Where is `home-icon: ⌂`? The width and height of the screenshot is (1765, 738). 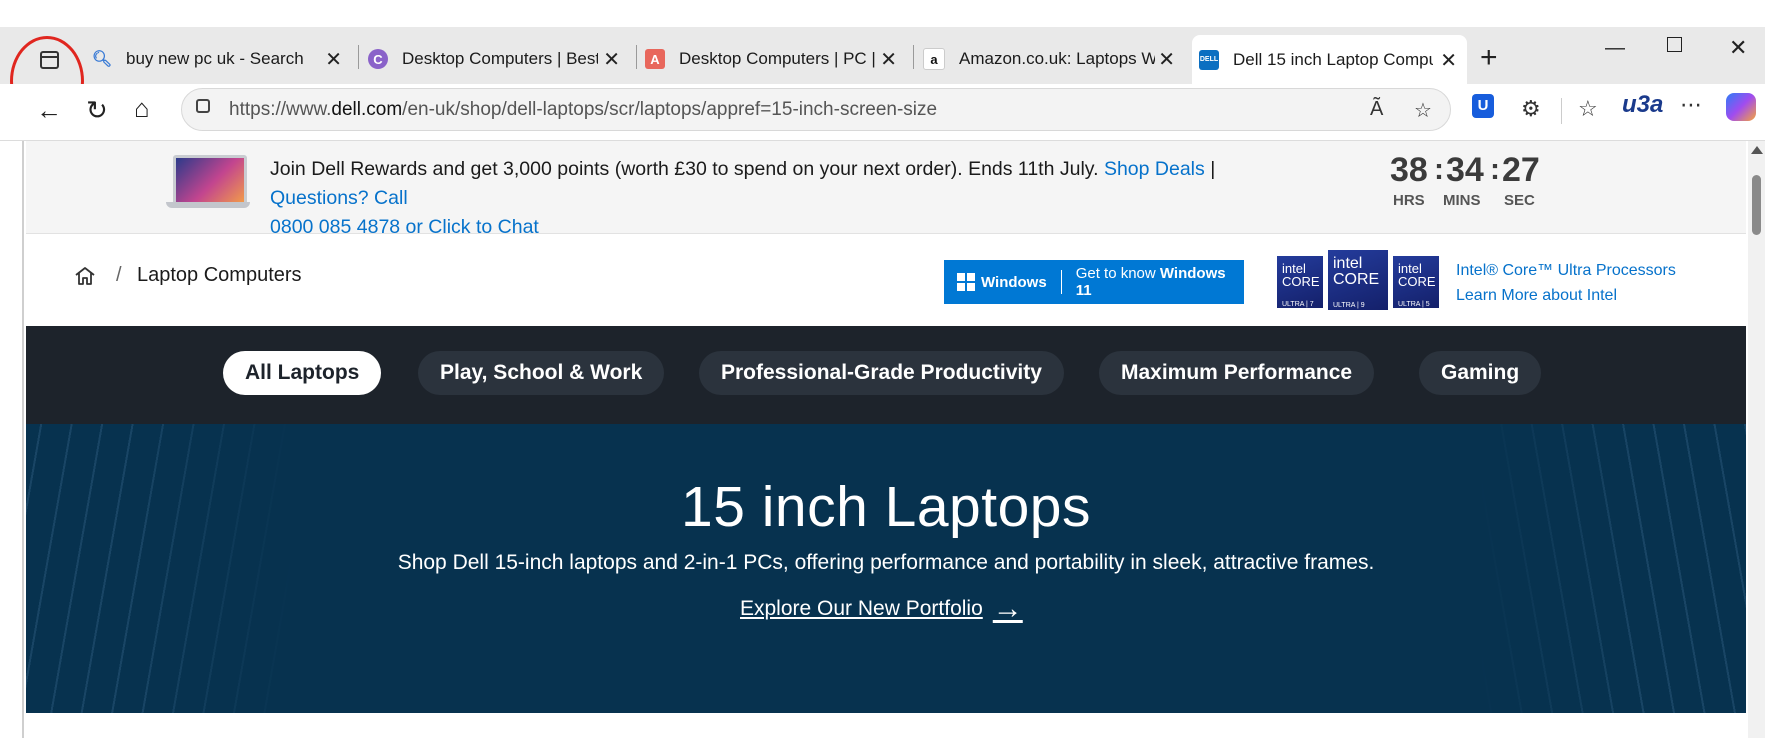
home-icon: ⌂ is located at coordinates (142, 108).